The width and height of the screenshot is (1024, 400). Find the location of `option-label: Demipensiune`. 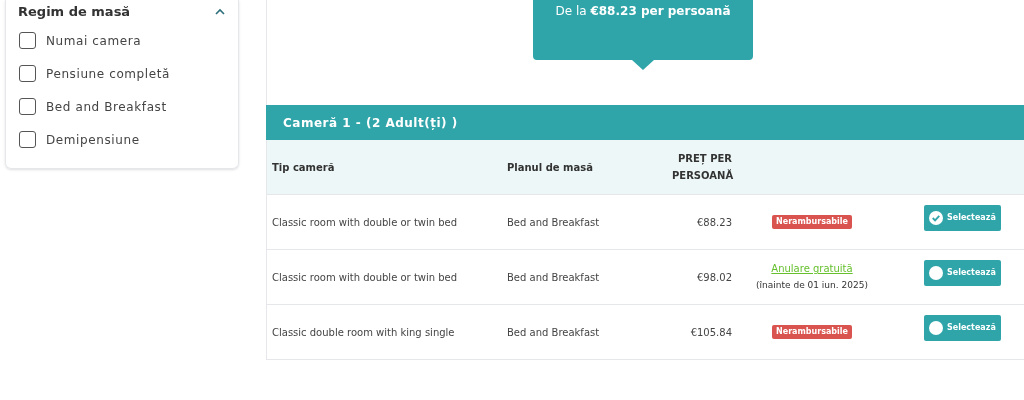

option-label: Demipensiune is located at coordinates (93, 140).